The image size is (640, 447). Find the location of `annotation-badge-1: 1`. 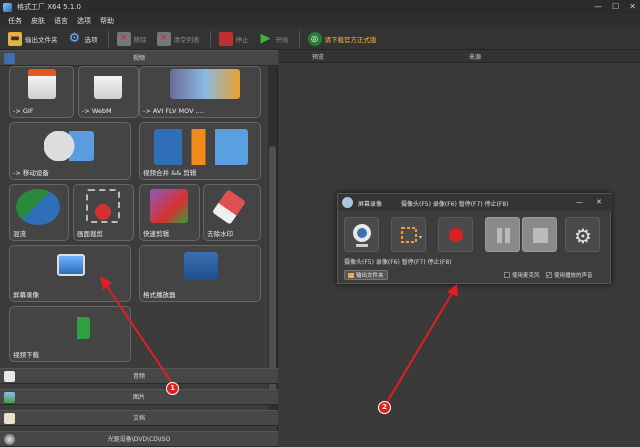

annotation-badge-1: 1 is located at coordinates (172, 388).